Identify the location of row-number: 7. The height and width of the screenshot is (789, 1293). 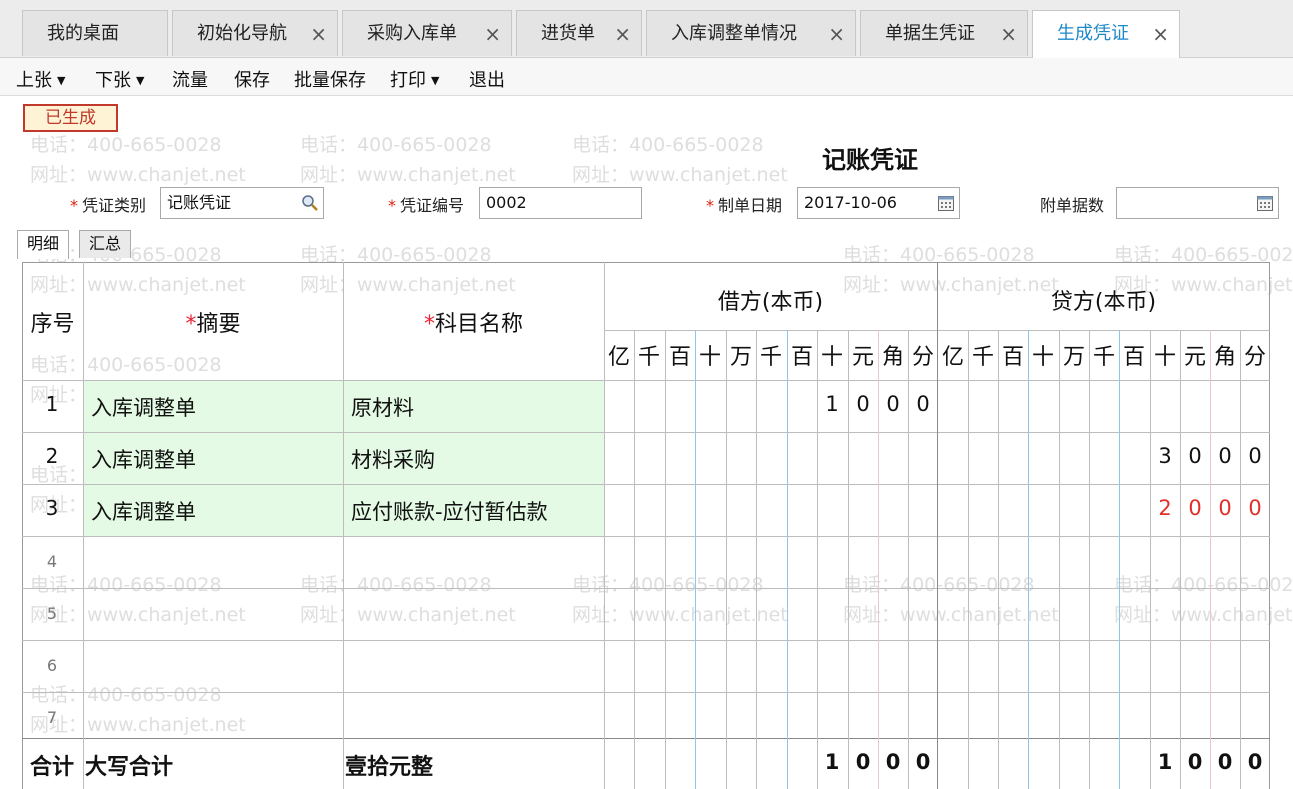
(52, 717).